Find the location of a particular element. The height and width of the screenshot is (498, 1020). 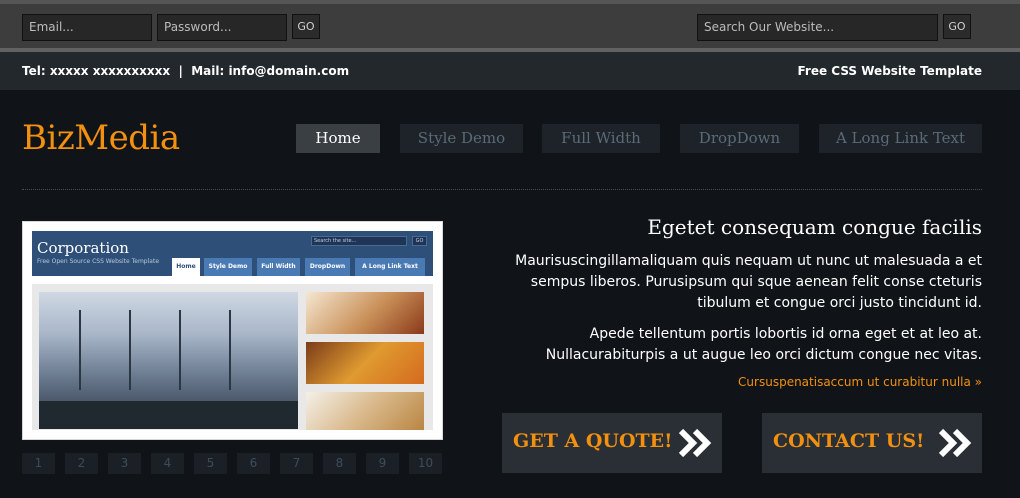

slide-nav-underline is located at coordinates (232, 280).